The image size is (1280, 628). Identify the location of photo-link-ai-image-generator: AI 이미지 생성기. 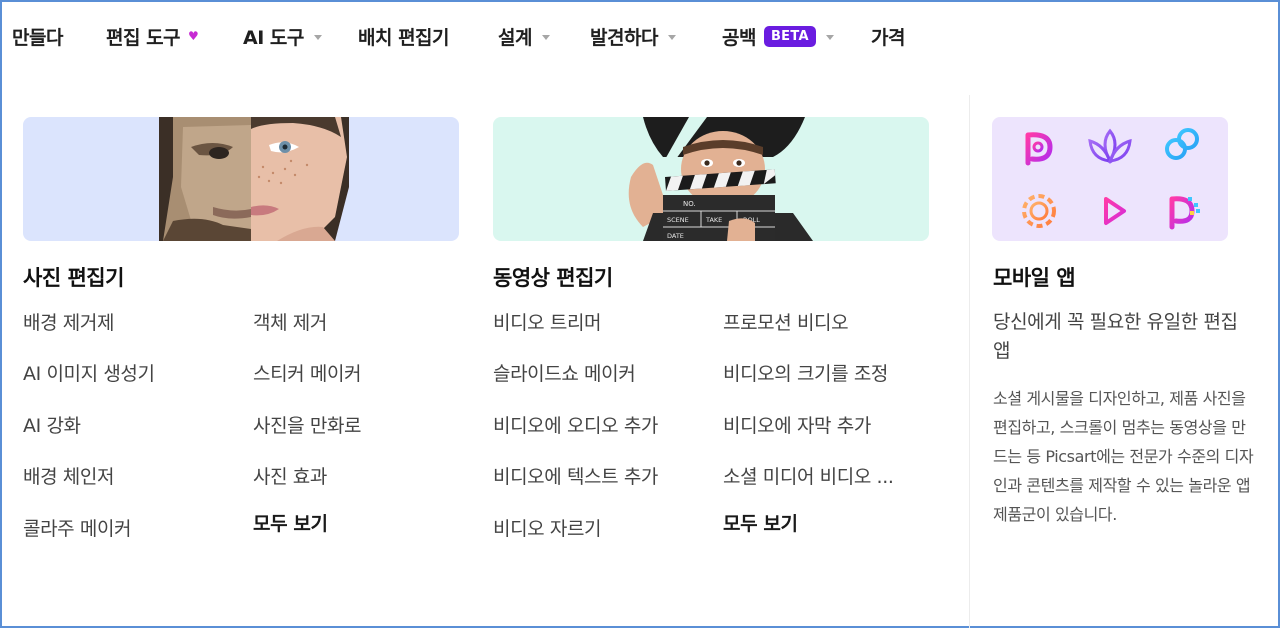
(89, 372).